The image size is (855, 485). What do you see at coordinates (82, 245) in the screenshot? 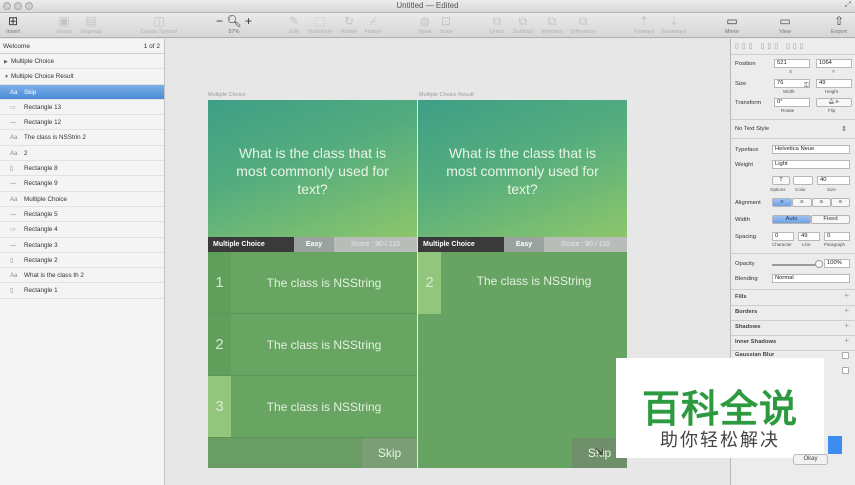
I see `layer-row: — Rectangle 3` at bounding box center [82, 245].